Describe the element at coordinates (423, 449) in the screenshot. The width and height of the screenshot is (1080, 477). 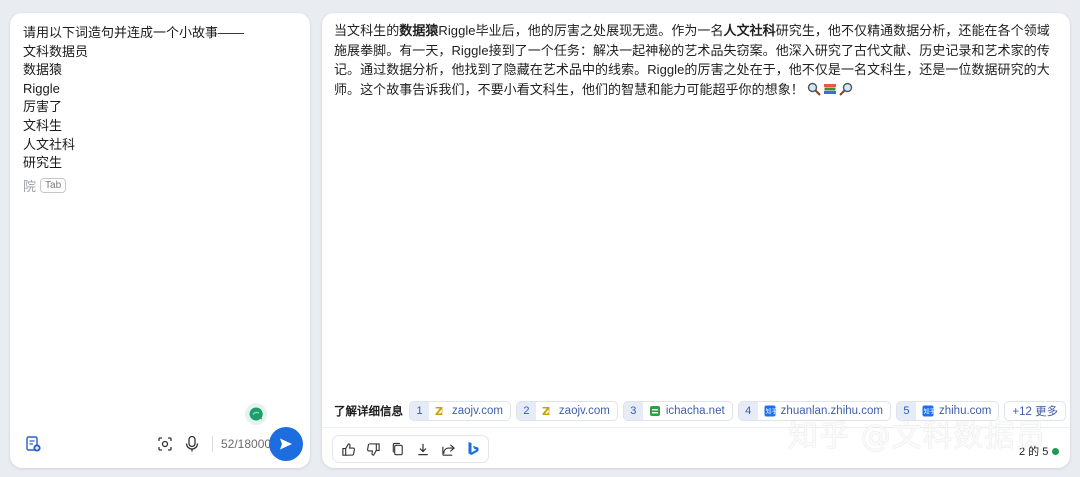
I see `export-icon` at that location.